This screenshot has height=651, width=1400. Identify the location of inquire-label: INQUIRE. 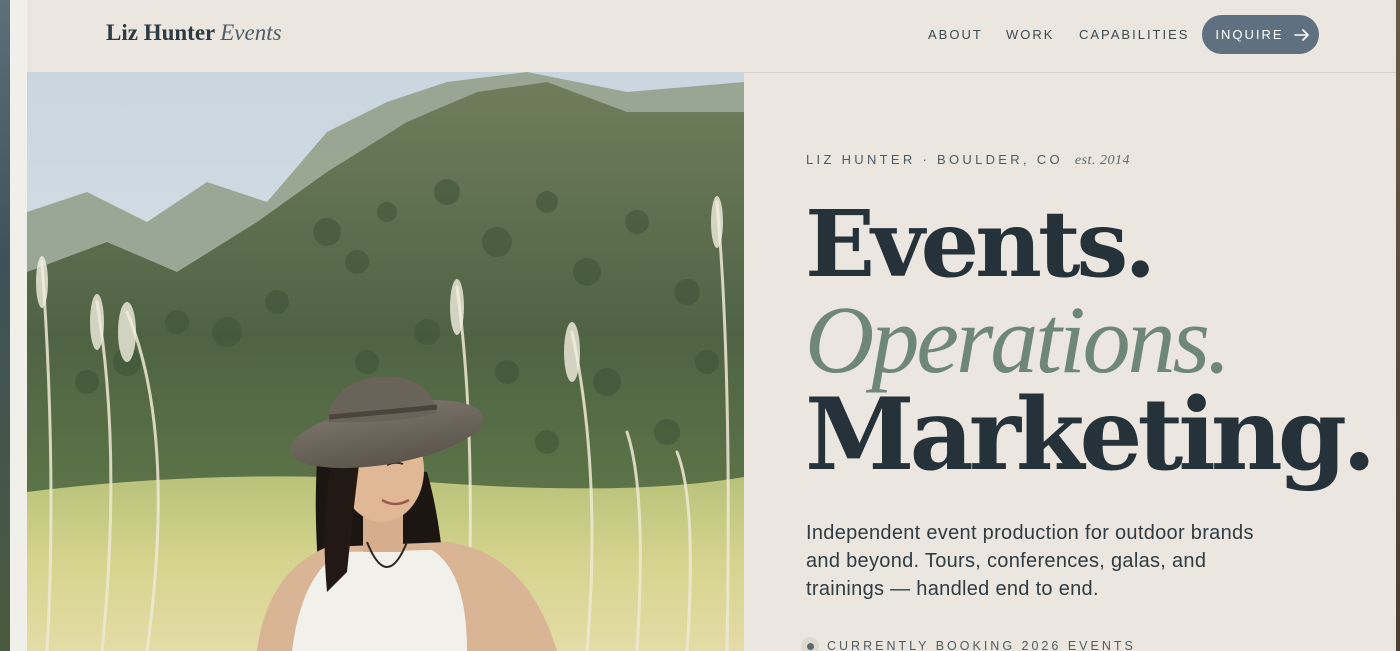
(1249, 34).